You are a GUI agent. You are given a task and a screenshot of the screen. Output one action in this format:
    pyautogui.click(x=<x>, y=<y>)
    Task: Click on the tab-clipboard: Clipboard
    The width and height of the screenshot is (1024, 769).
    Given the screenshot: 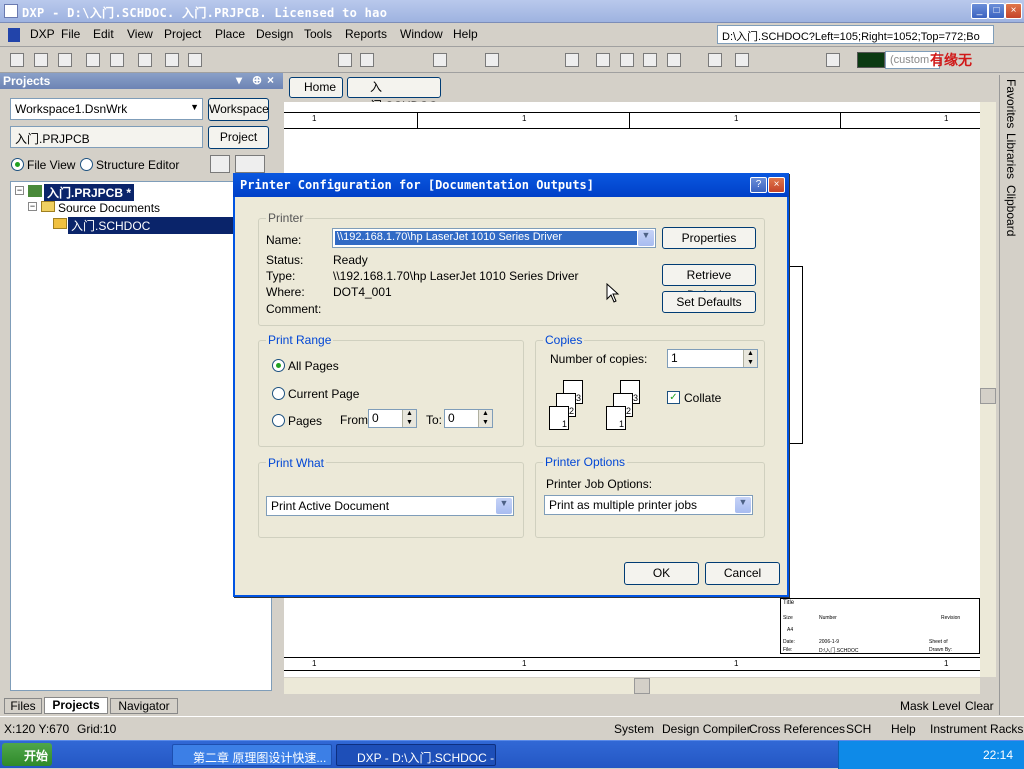 What is the action you would take?
    pyautogui.click(x=1011, y=210)
    